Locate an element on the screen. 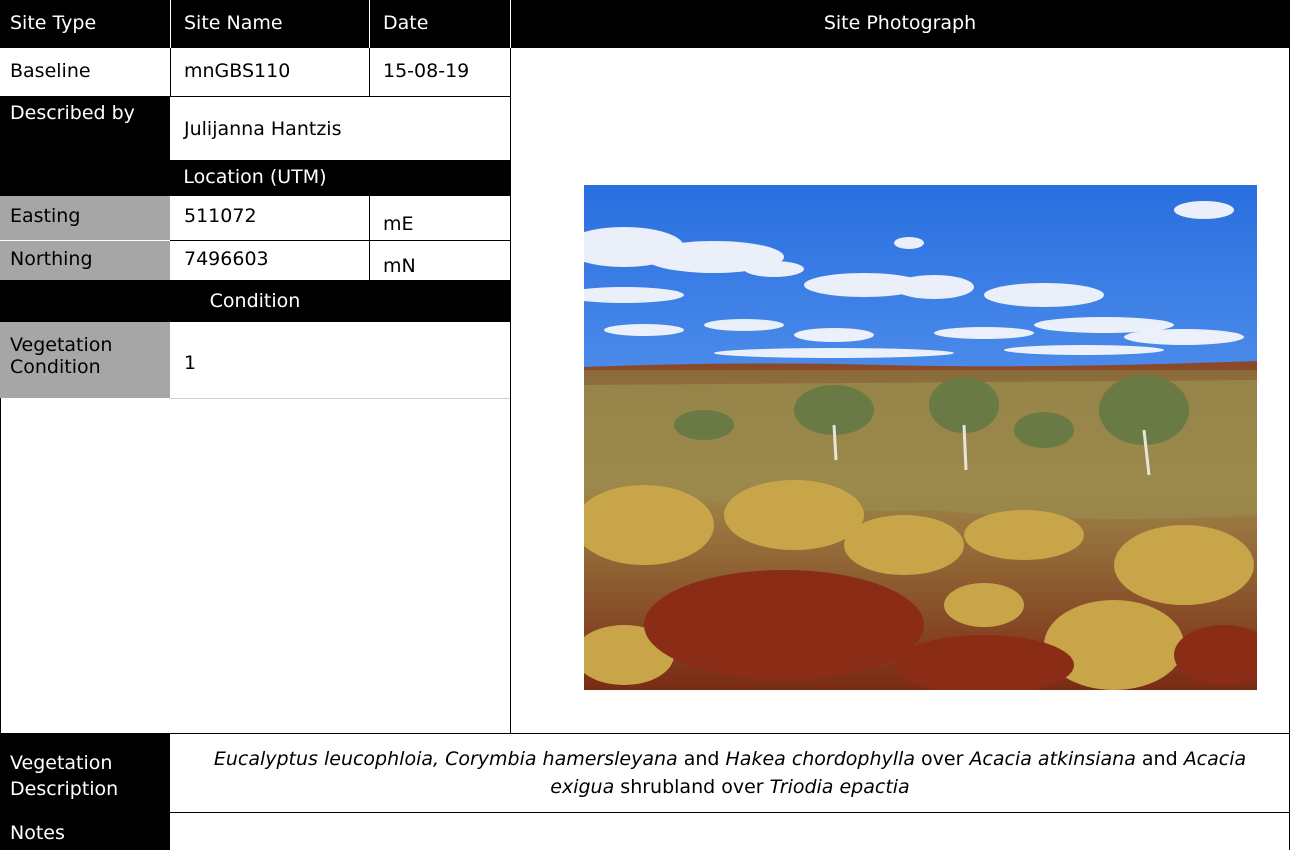 The width and height of the screenshot is (1290, 850). veg-description-segment: shrubland over is located at coordinates (692, 787).